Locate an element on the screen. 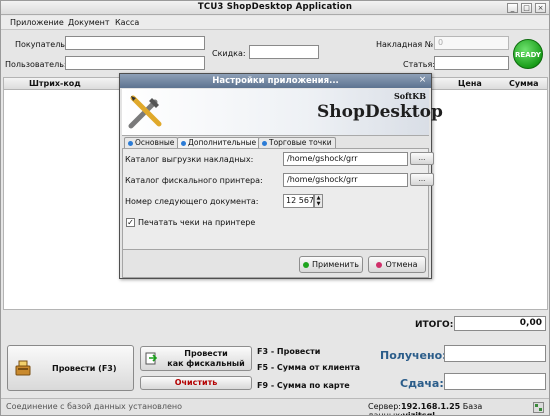 This screenshot has height=416, width=550. minimize-button: _ is located at coordinates (512, 8).